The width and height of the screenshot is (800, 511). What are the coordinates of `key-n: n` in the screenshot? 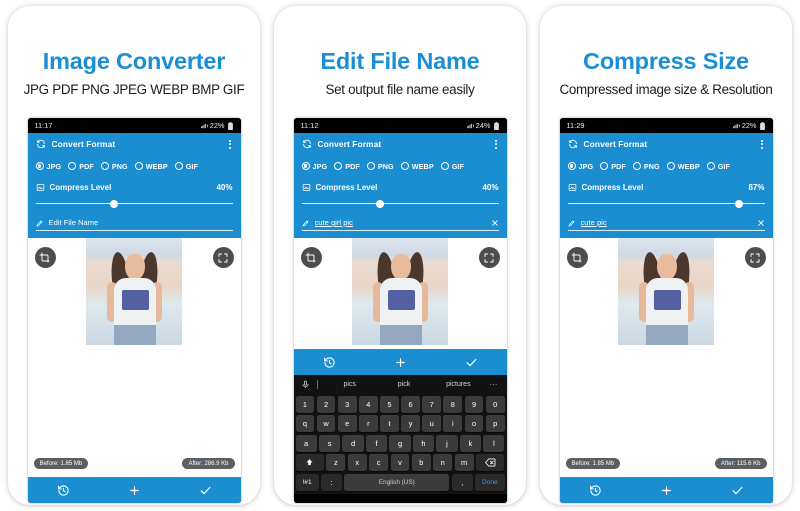 It's located at (443, 463).